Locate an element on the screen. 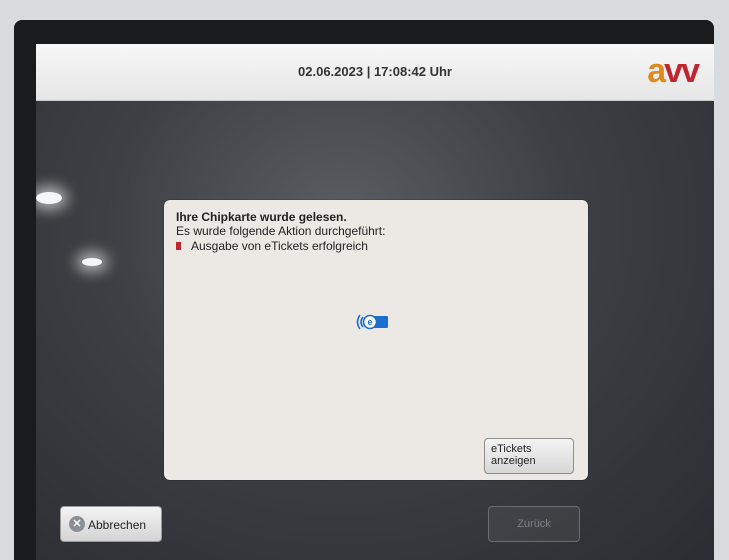  cancel-button: ✕ Abbrechen is located at coordinates (111, 524).